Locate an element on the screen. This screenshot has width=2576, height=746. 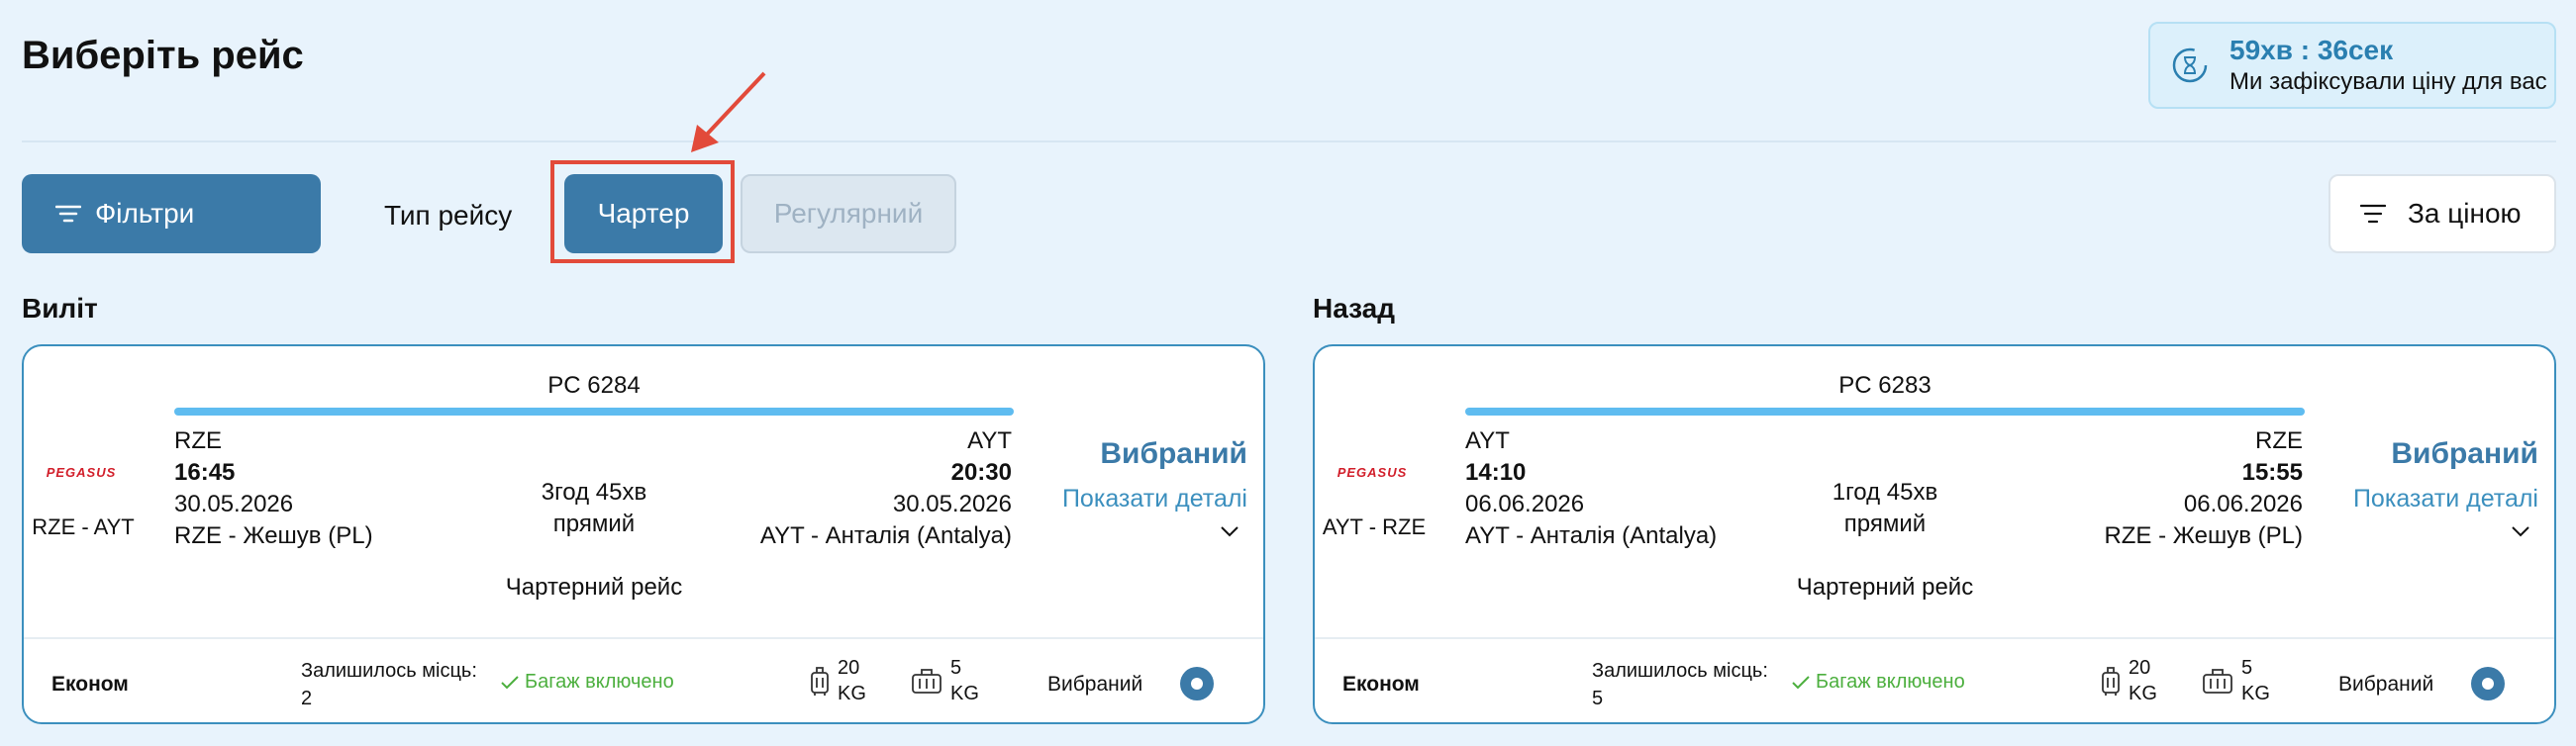
departure-city: RZE - Жешув (PL) is located at coordinates (274, 535).